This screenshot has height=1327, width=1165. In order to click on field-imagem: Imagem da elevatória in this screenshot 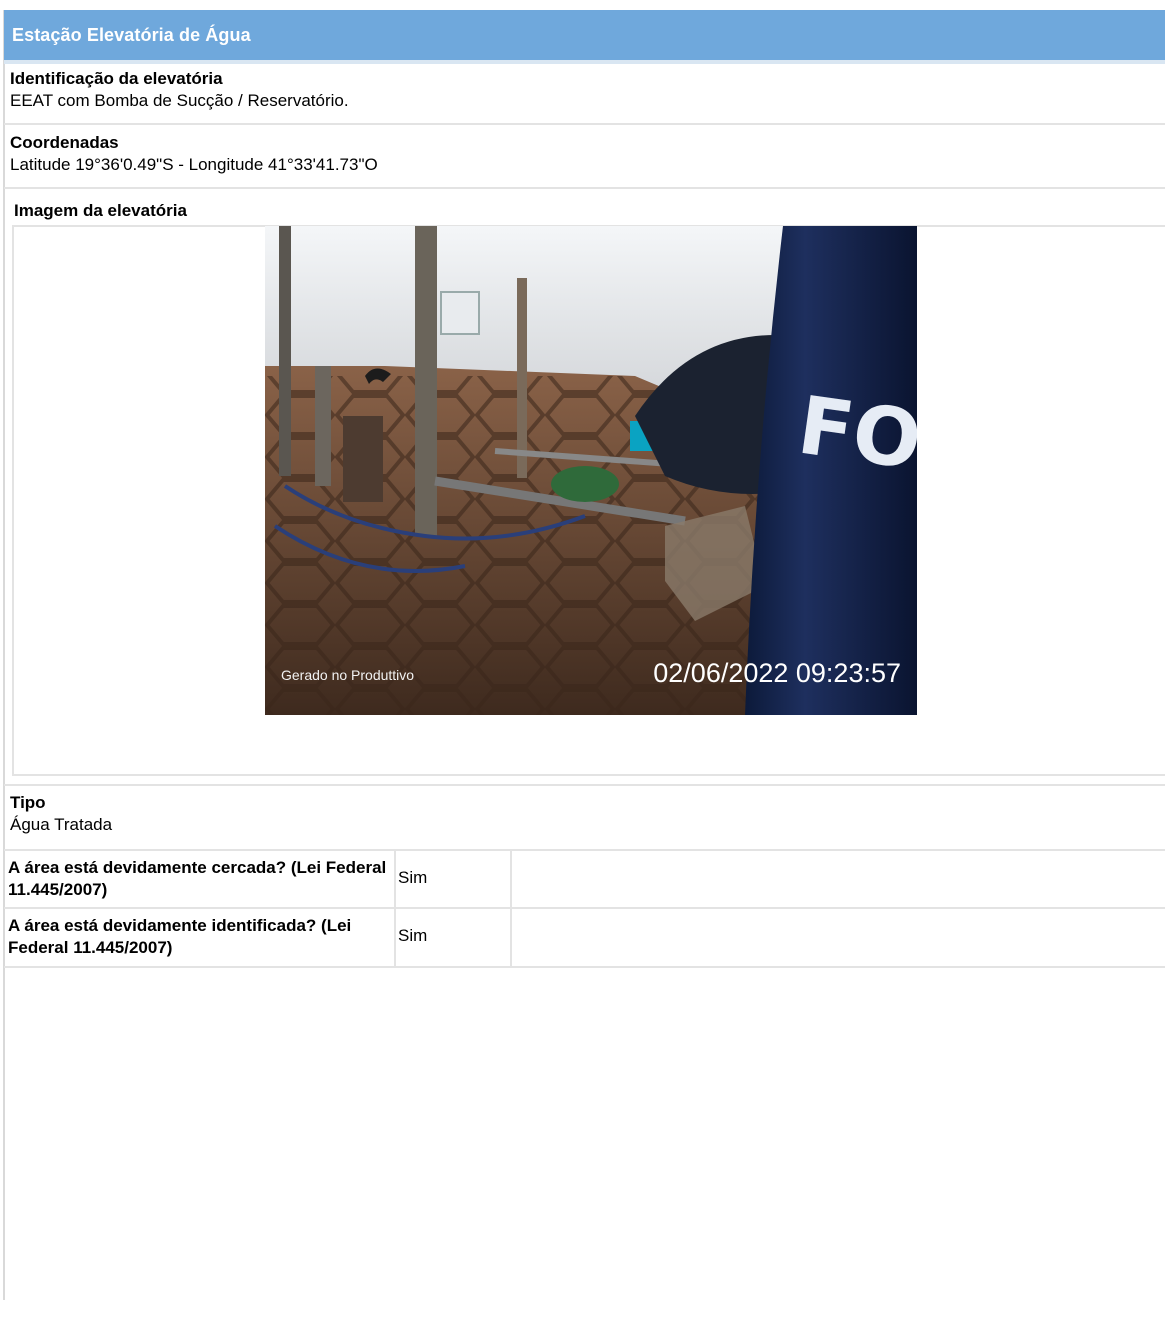, I will do `click(100, 211)`.